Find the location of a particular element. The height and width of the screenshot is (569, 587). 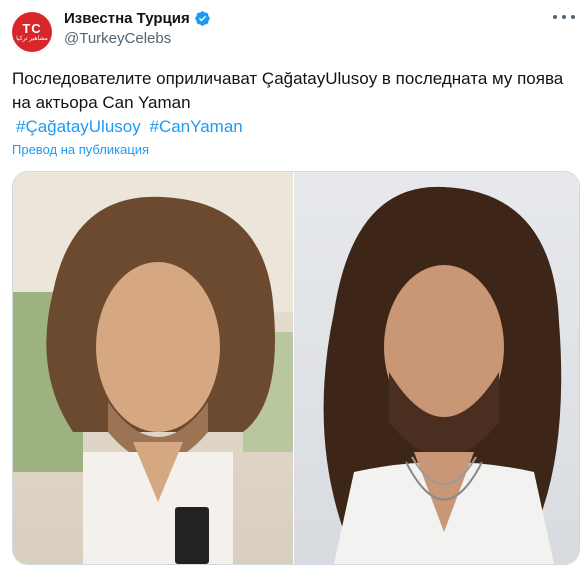

author-handle: @TurkeyCelebs is located at coordinates (117, 38).